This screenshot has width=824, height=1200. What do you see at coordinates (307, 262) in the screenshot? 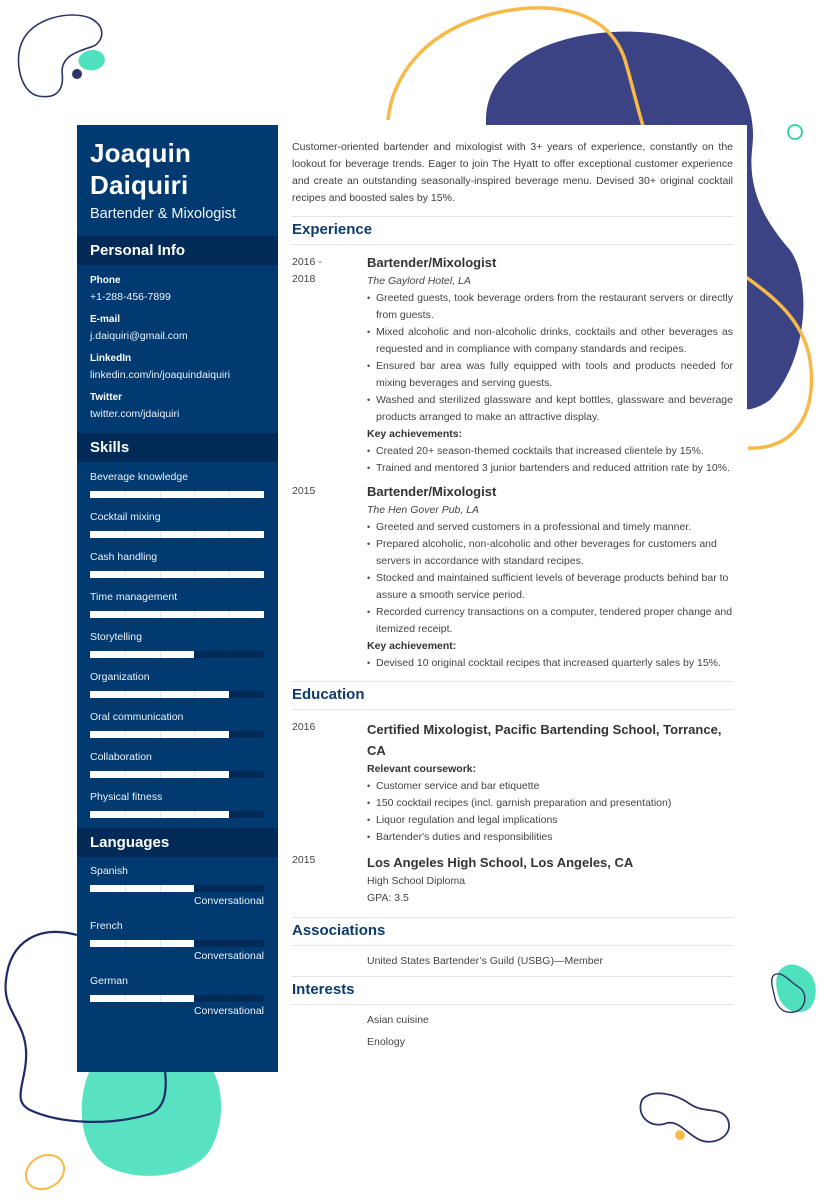
I see `date-start: 2016 -` at bounding box center [307, 262].